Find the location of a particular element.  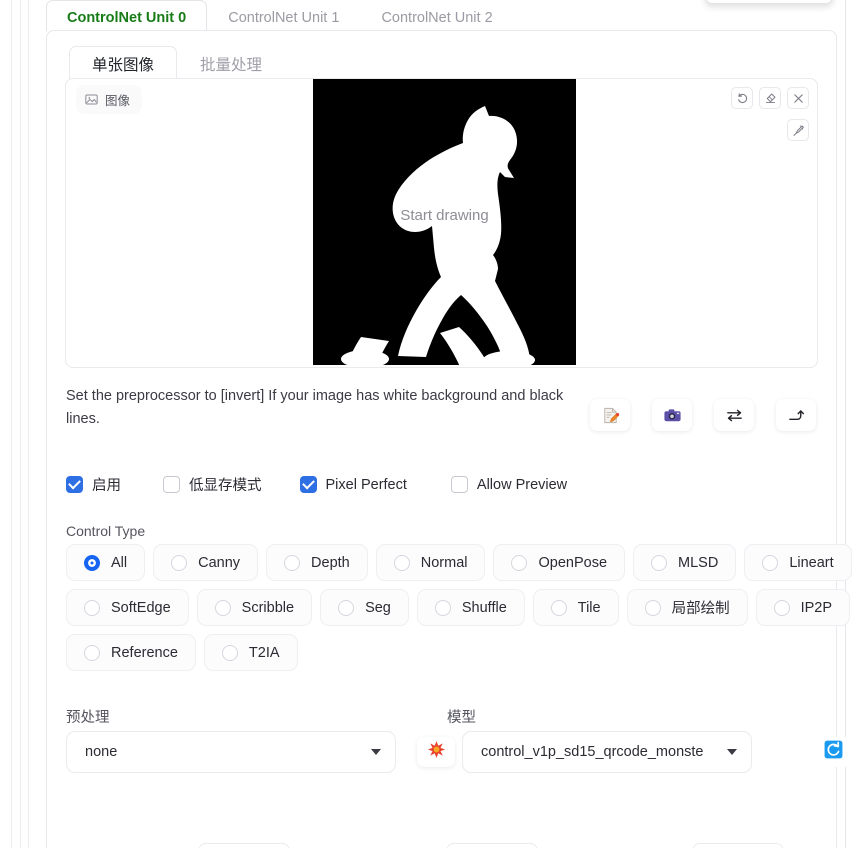

canvas-toolbar is located at coordinates (770, 98).